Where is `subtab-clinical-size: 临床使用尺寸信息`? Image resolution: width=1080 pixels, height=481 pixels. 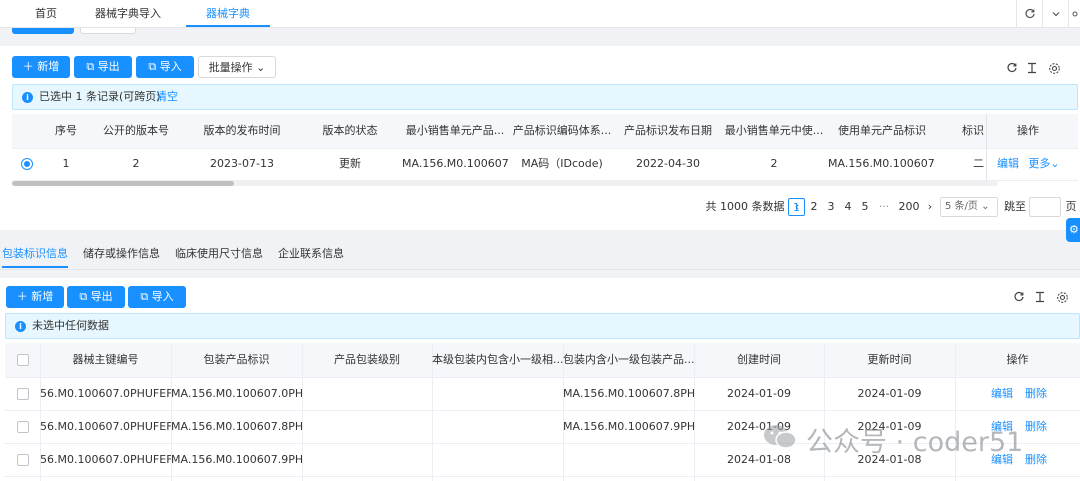
subtab-clinical-size: 临床使用尺寸信息 is located at coordinates (219, 254).